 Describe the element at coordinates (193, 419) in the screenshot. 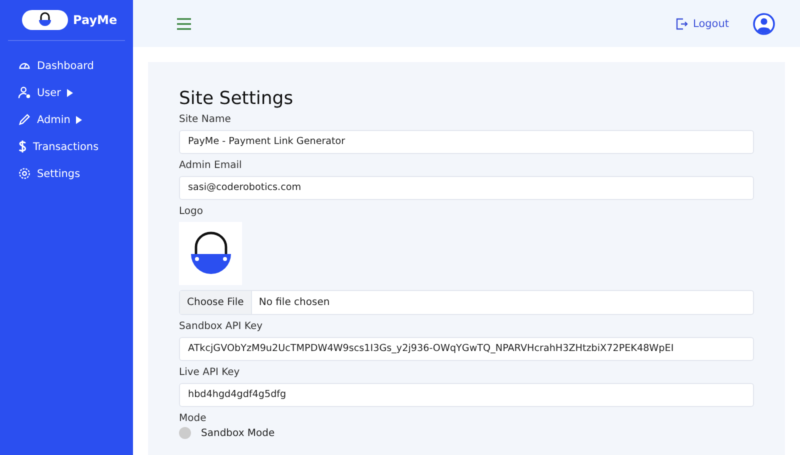

I see `field-label: Mode` at that location.